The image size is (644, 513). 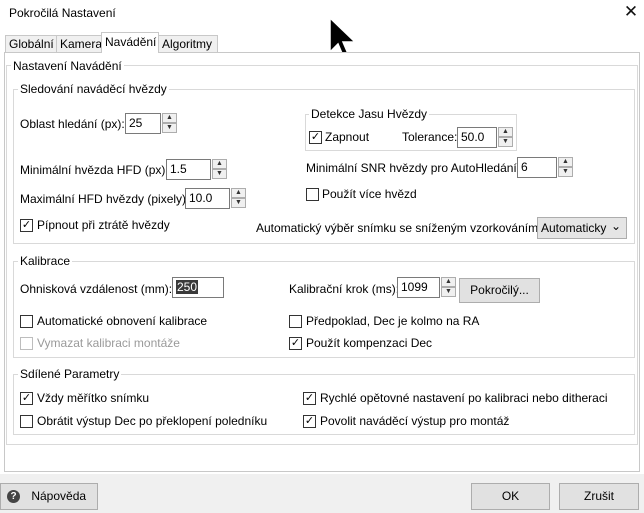 What do you see at coordinates (415, 421) in the screenshot?
I see `enable-guide-output-label: Povolit naváděcí výstup pro montáž` at bounding box center [415, 421].